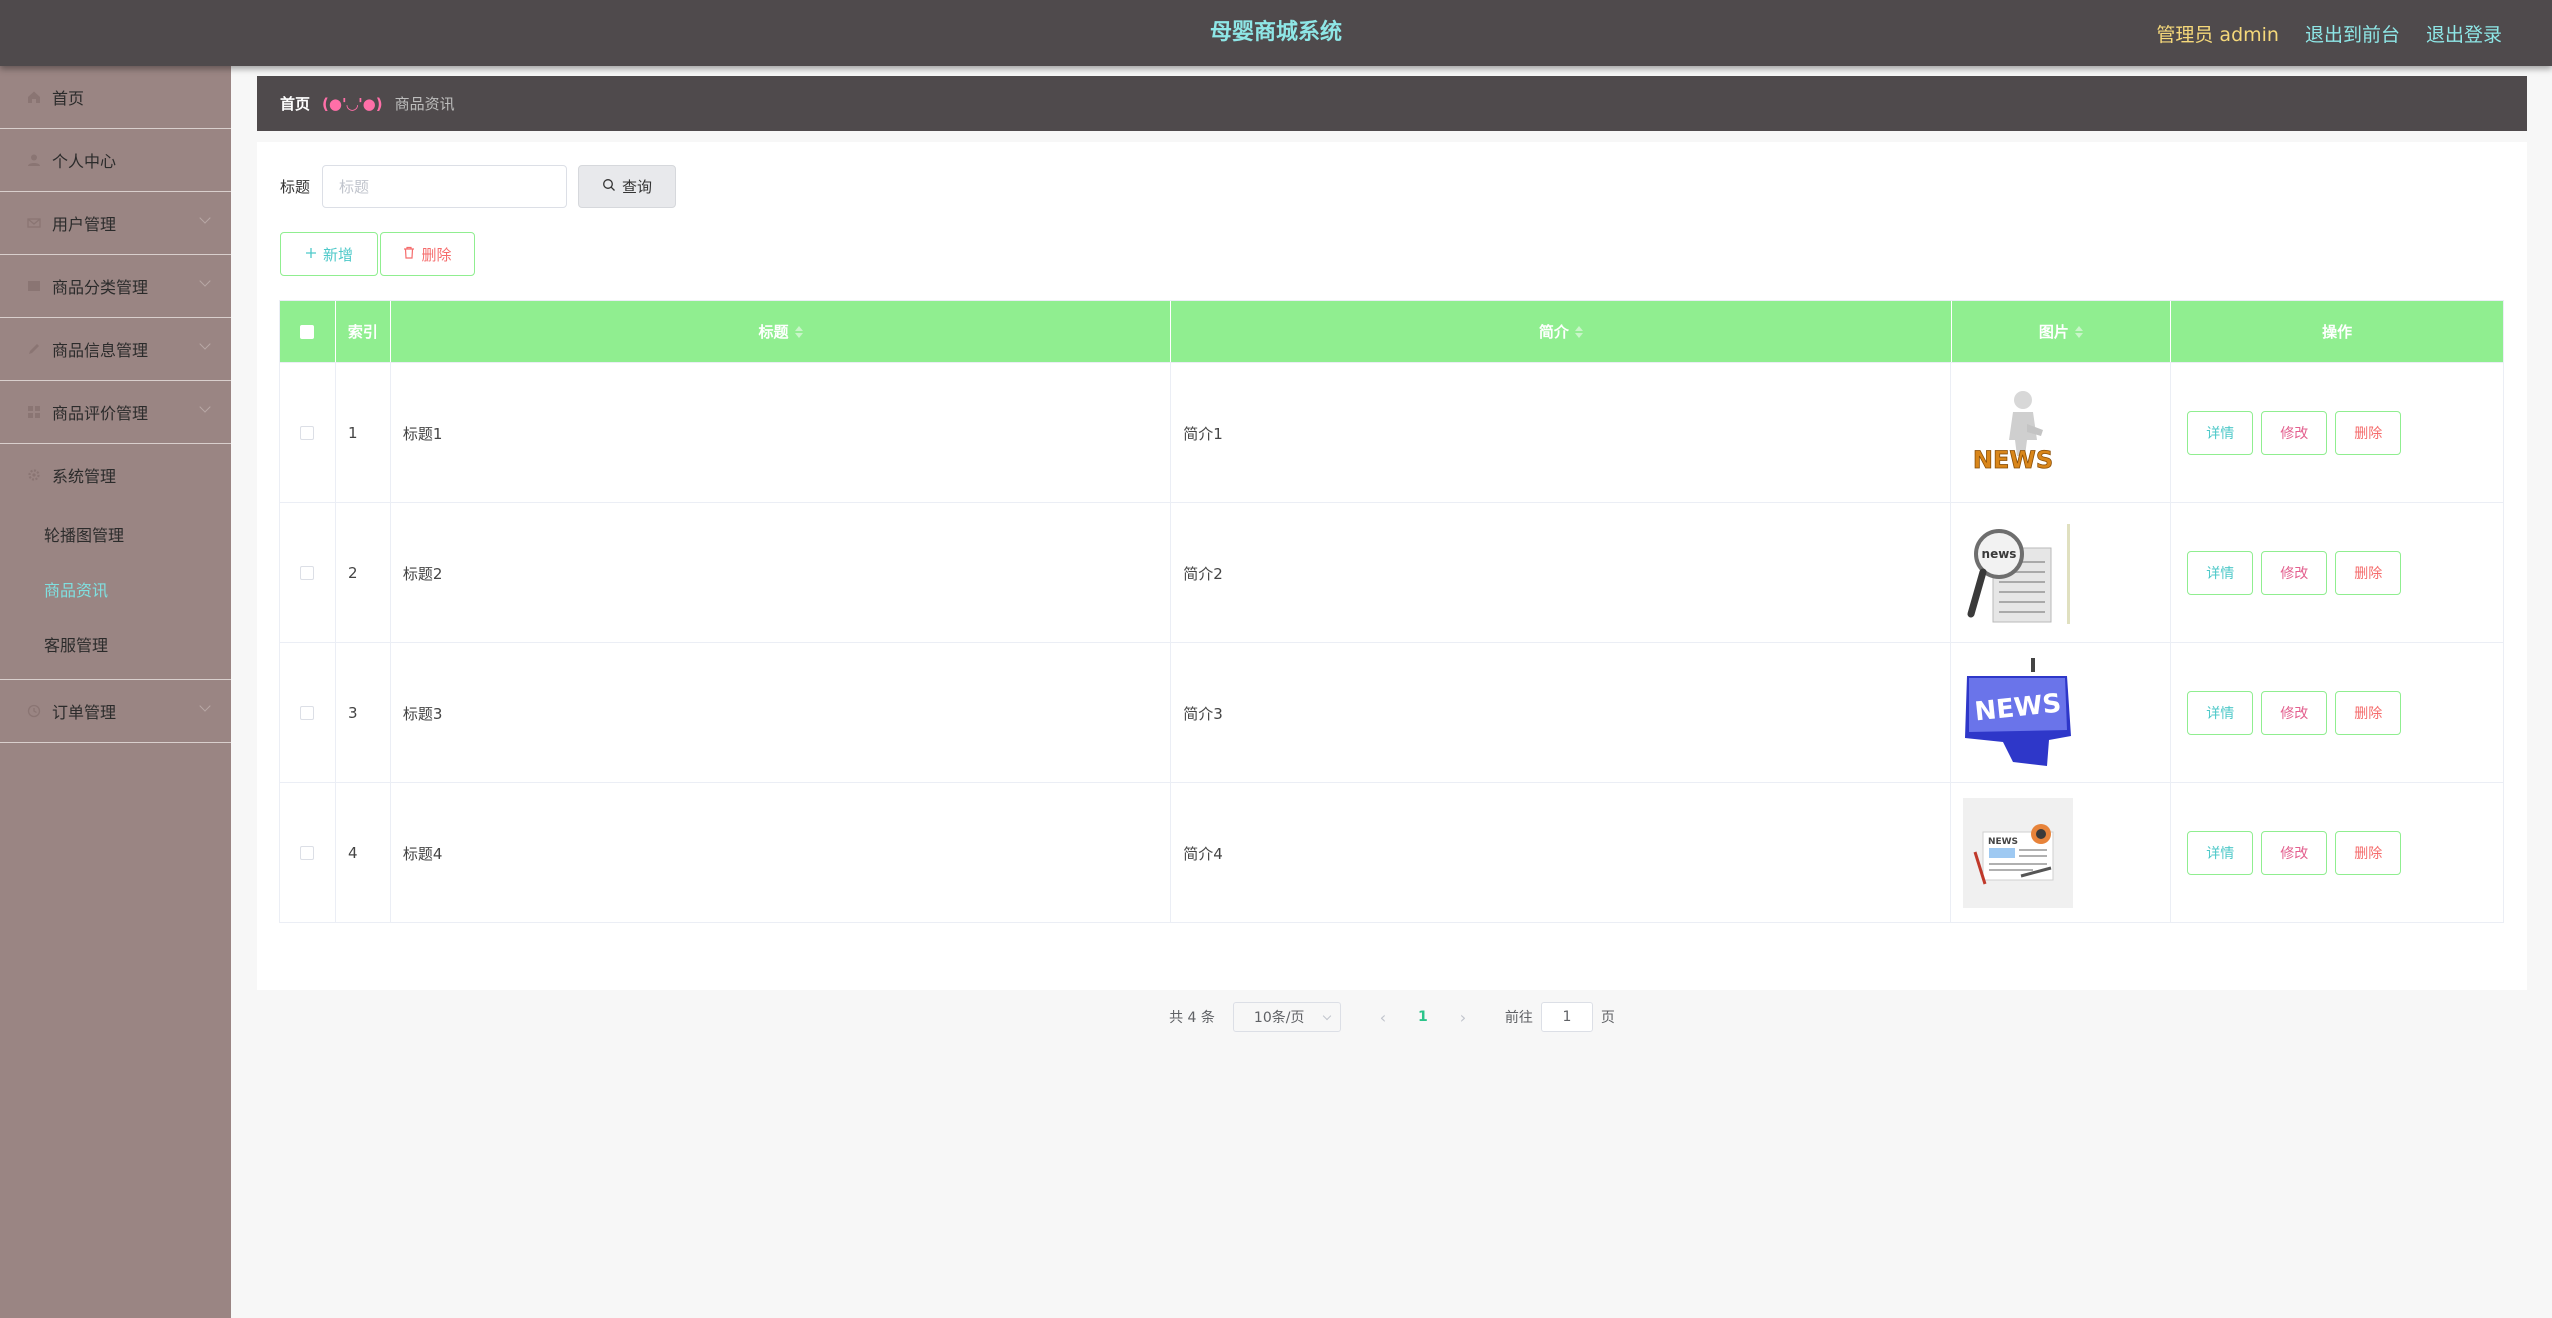 The width and height of the screenshot is (2552, 1318). I want to click on sidebar-item-orders: 订单管理, so click(115, 711).